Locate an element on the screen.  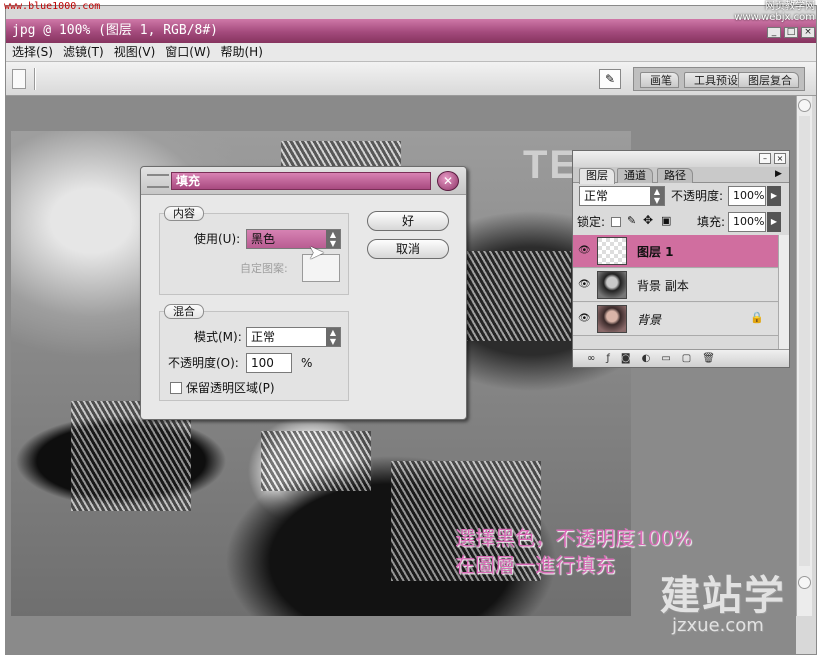
well-tab-tool-presets: 工具预设 is located at coordinates (714, 80).